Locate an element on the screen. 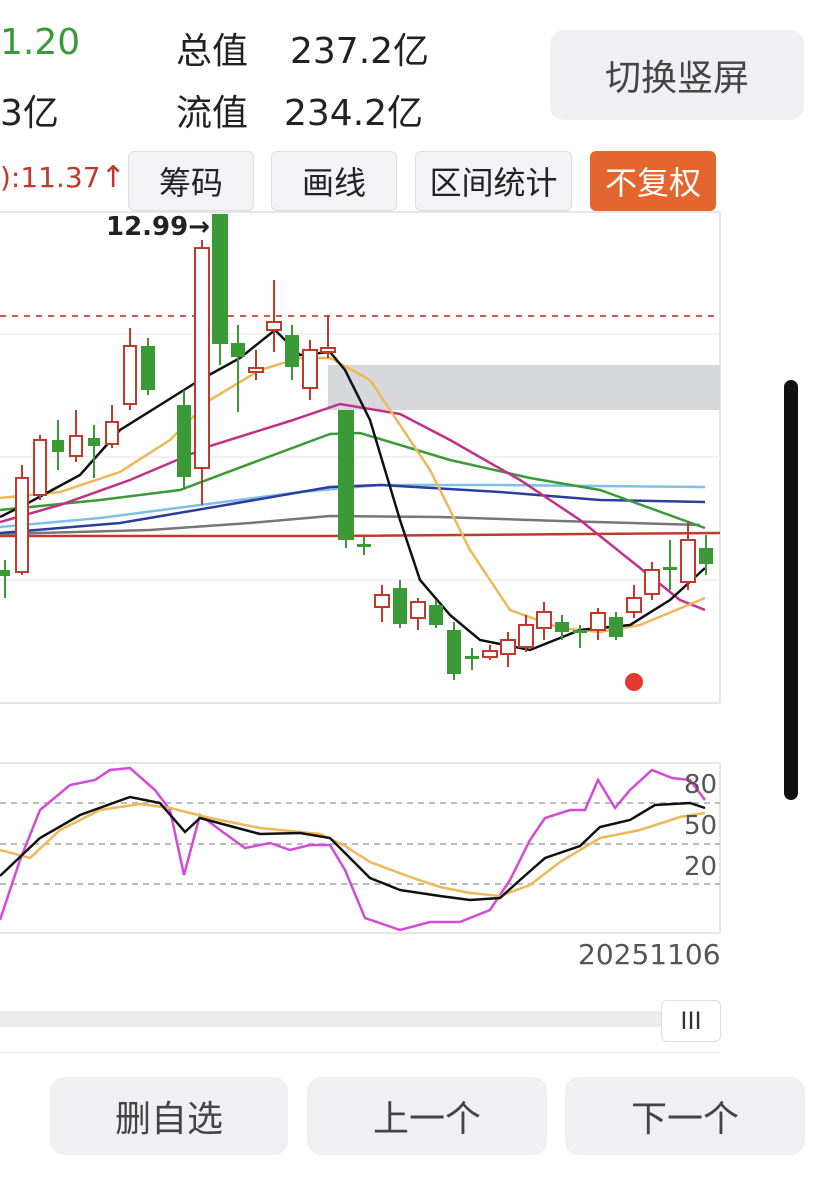 Image resolution: width=823 pixels, height=1179 pixels. right-arrow-icon: → is located at coordinates (199, 227).